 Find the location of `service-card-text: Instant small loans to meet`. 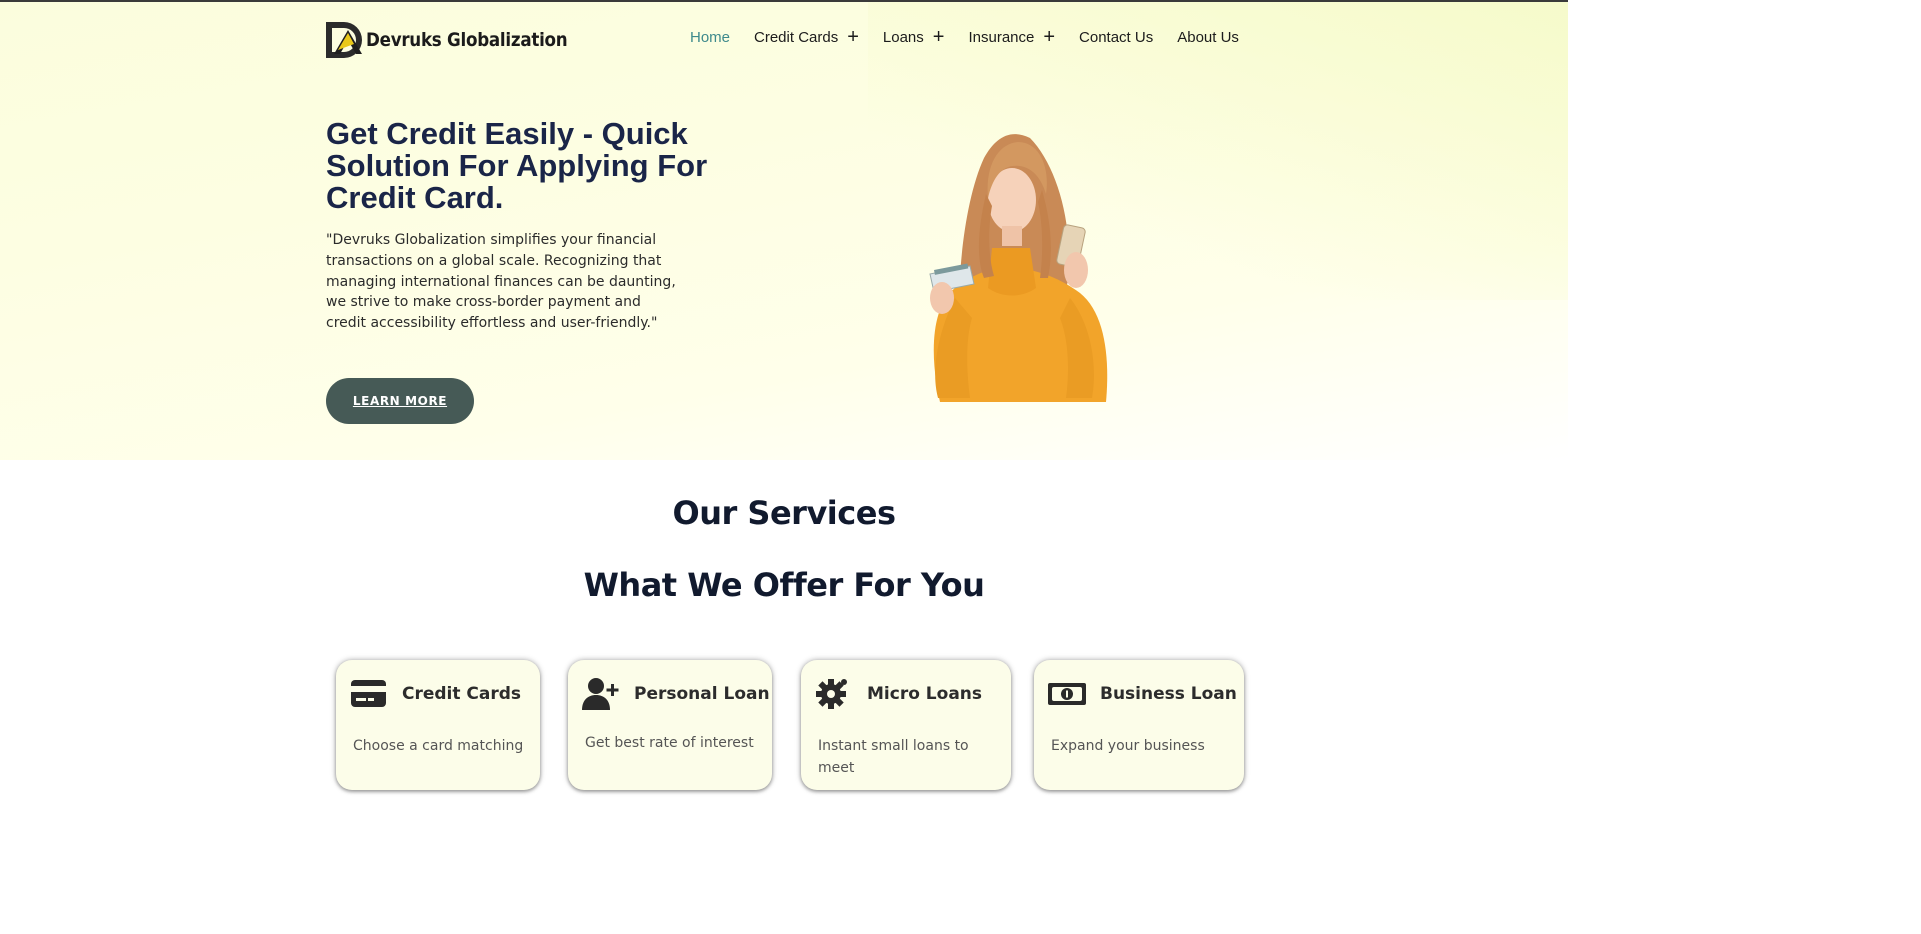

service-card-text: Instant small loans to meet is located at coordinates (893, 757).